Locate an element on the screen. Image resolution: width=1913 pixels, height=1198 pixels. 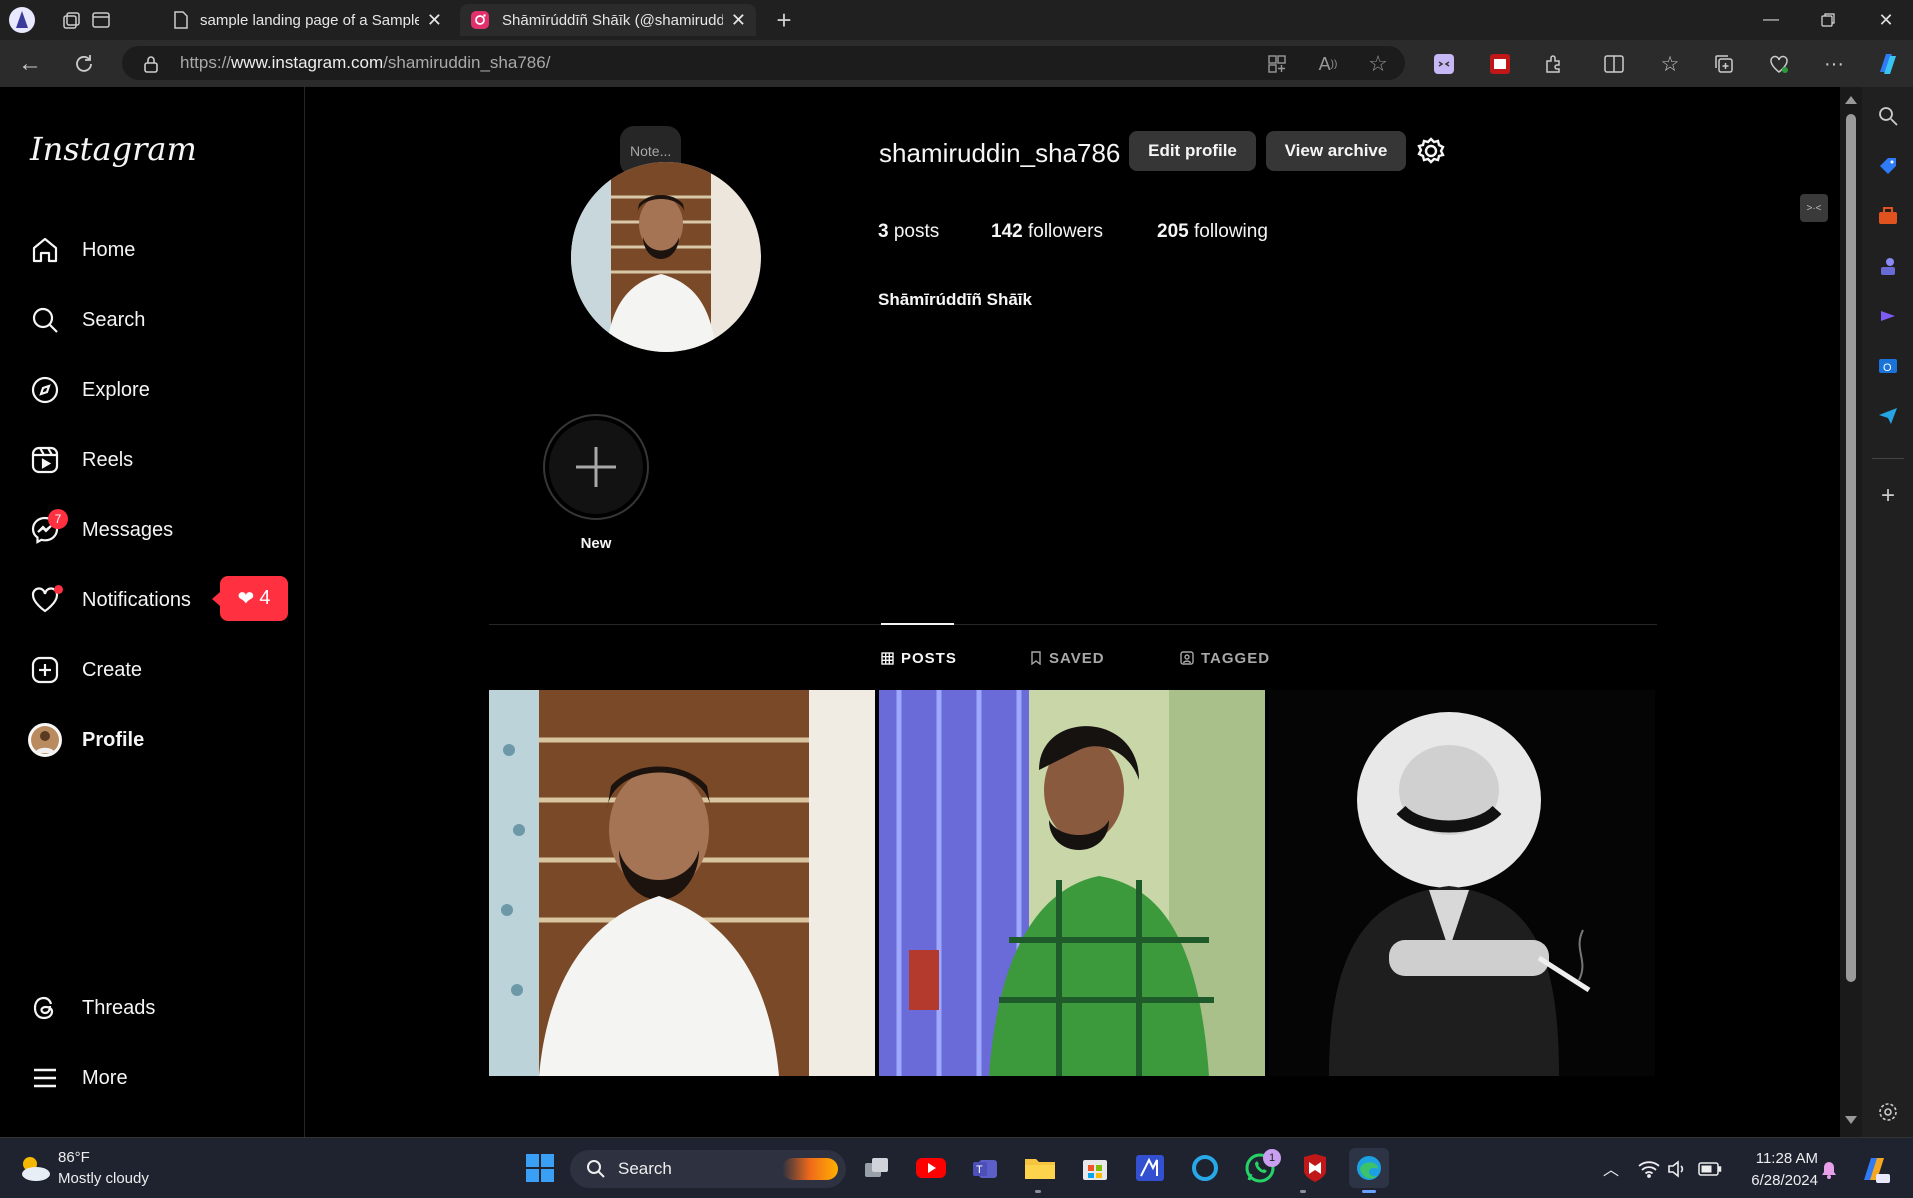
file-explorer-icon is located at coordinates (1040, 1168).